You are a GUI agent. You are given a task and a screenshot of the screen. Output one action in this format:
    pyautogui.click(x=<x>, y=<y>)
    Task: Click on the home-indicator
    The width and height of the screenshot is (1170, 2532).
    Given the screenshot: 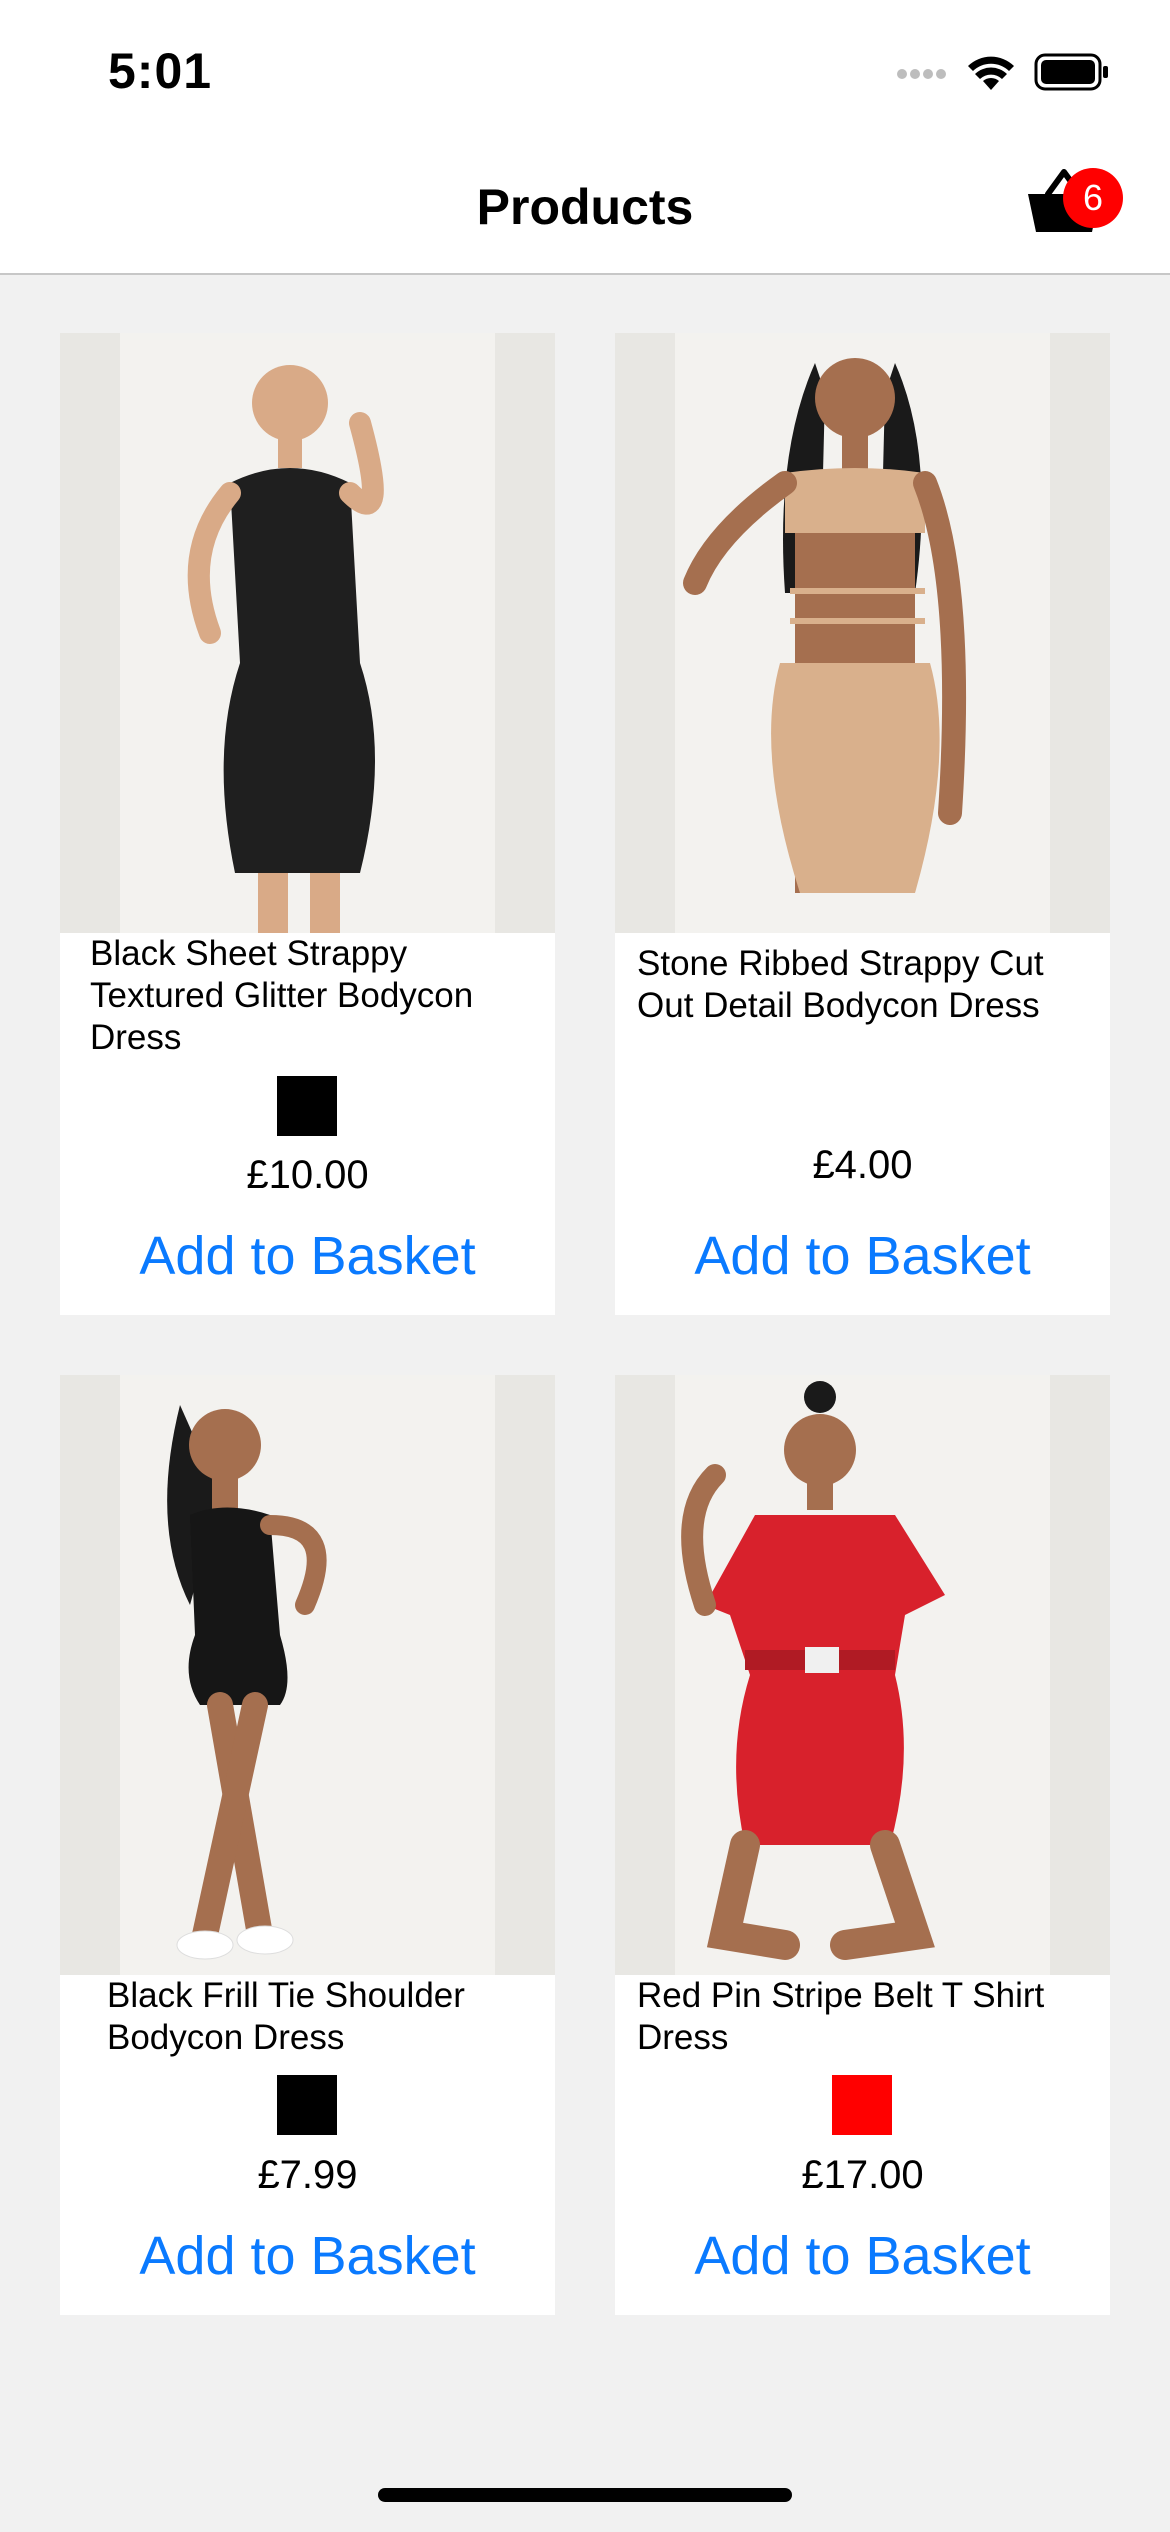 What is the action you would take?
    pyautogui.click(x=585, y=2495)
    